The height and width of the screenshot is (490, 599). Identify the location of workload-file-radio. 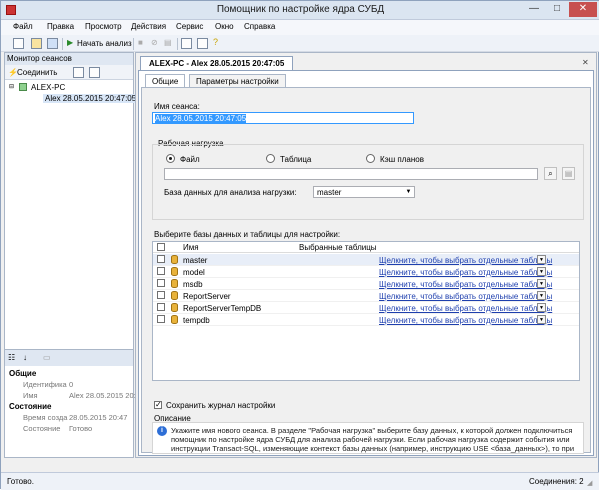
(170, 158).